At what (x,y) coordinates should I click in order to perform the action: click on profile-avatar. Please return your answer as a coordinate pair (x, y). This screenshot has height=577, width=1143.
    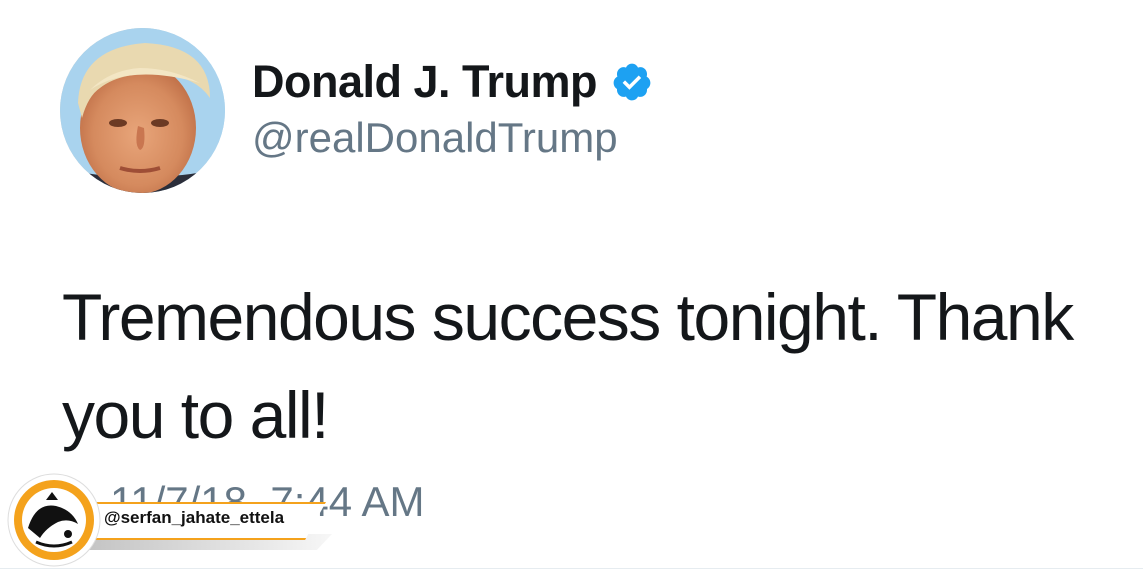
    Looking at the image, I should click on (142, 110).